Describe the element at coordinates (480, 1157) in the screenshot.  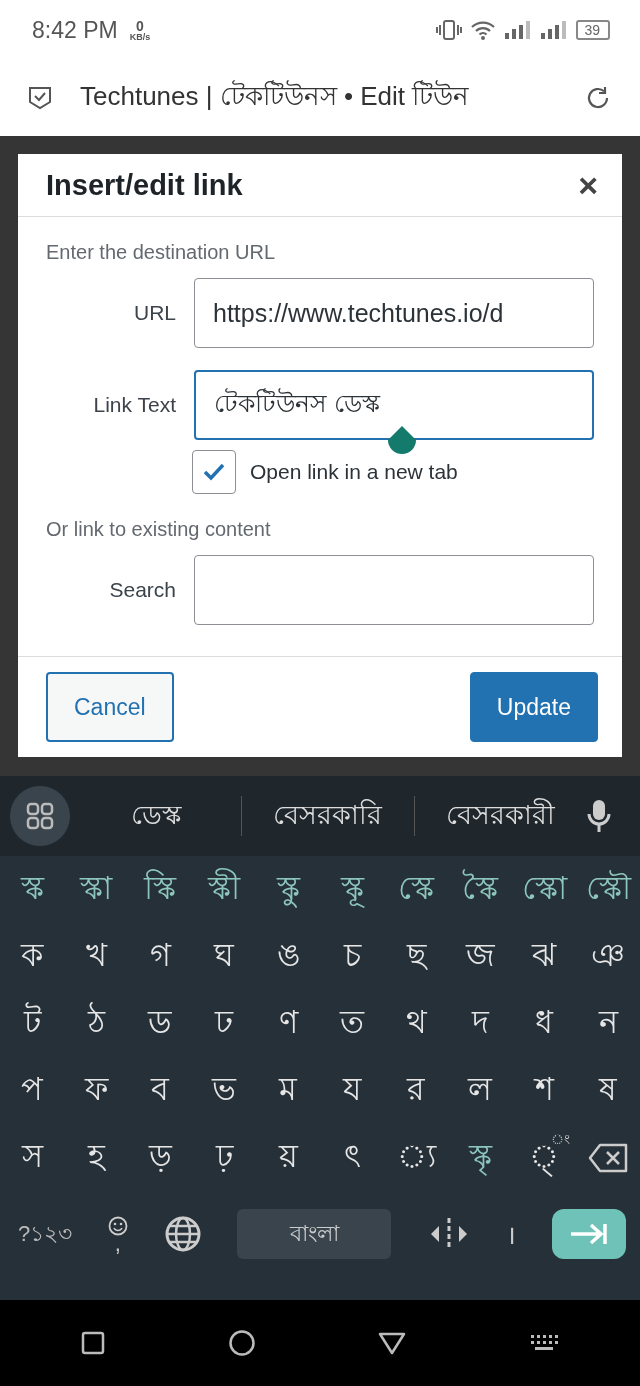
I see `keyboard-key: স্কৃ` at that location.